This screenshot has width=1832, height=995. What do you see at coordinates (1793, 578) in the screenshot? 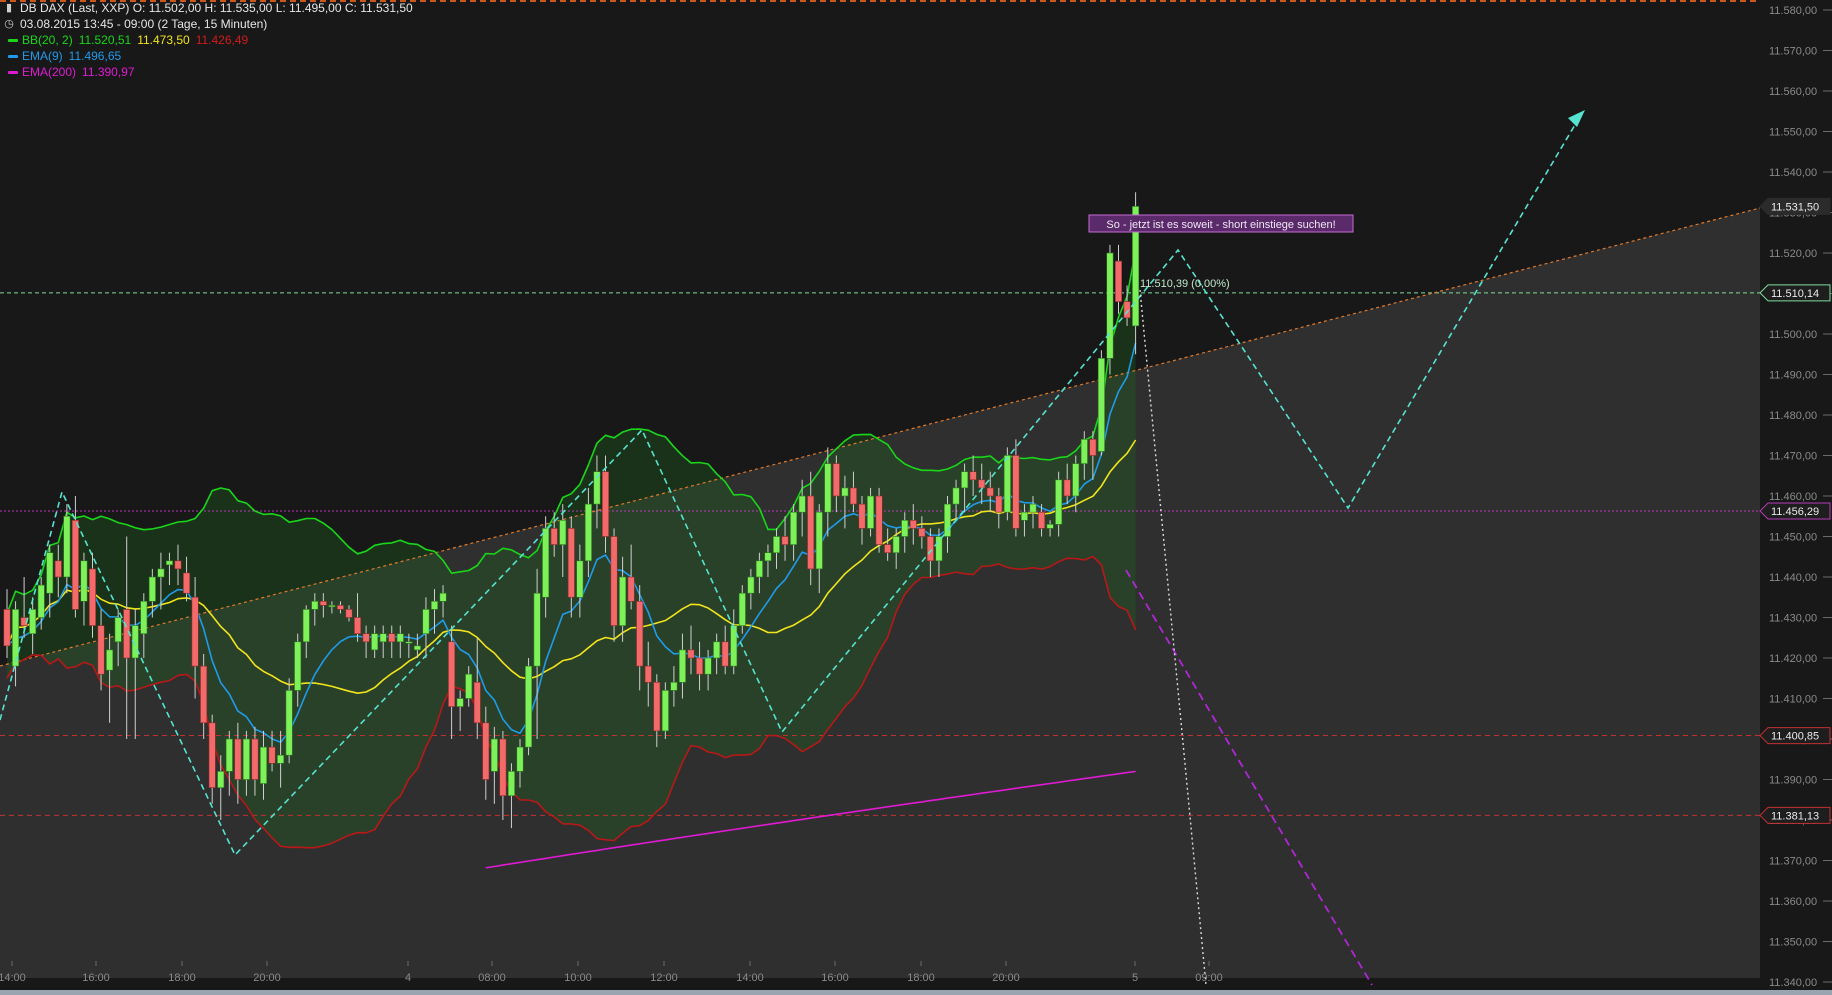
I see `y-tick-label: 11.440,00` at bounding box center [1793, 578].